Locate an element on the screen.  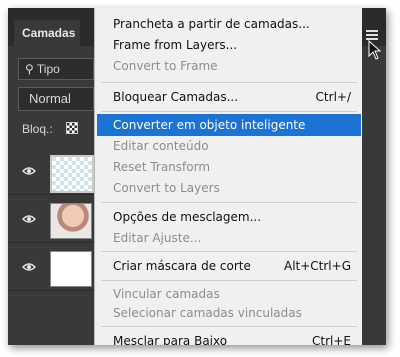
menu-item-edit-contents: Editar conteúdo is located at coordinates (161, 146).